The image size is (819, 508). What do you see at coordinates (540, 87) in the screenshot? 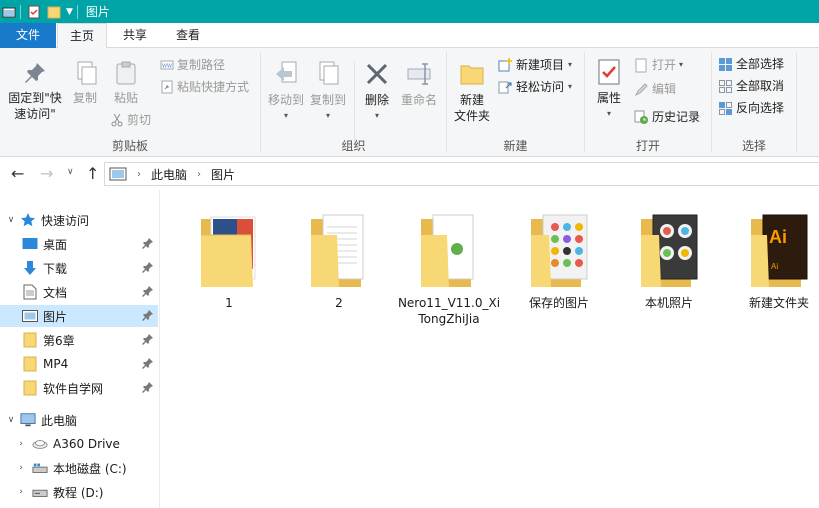
I see `easy-access-label: 轻松访问` at bounding box center [540, 87].